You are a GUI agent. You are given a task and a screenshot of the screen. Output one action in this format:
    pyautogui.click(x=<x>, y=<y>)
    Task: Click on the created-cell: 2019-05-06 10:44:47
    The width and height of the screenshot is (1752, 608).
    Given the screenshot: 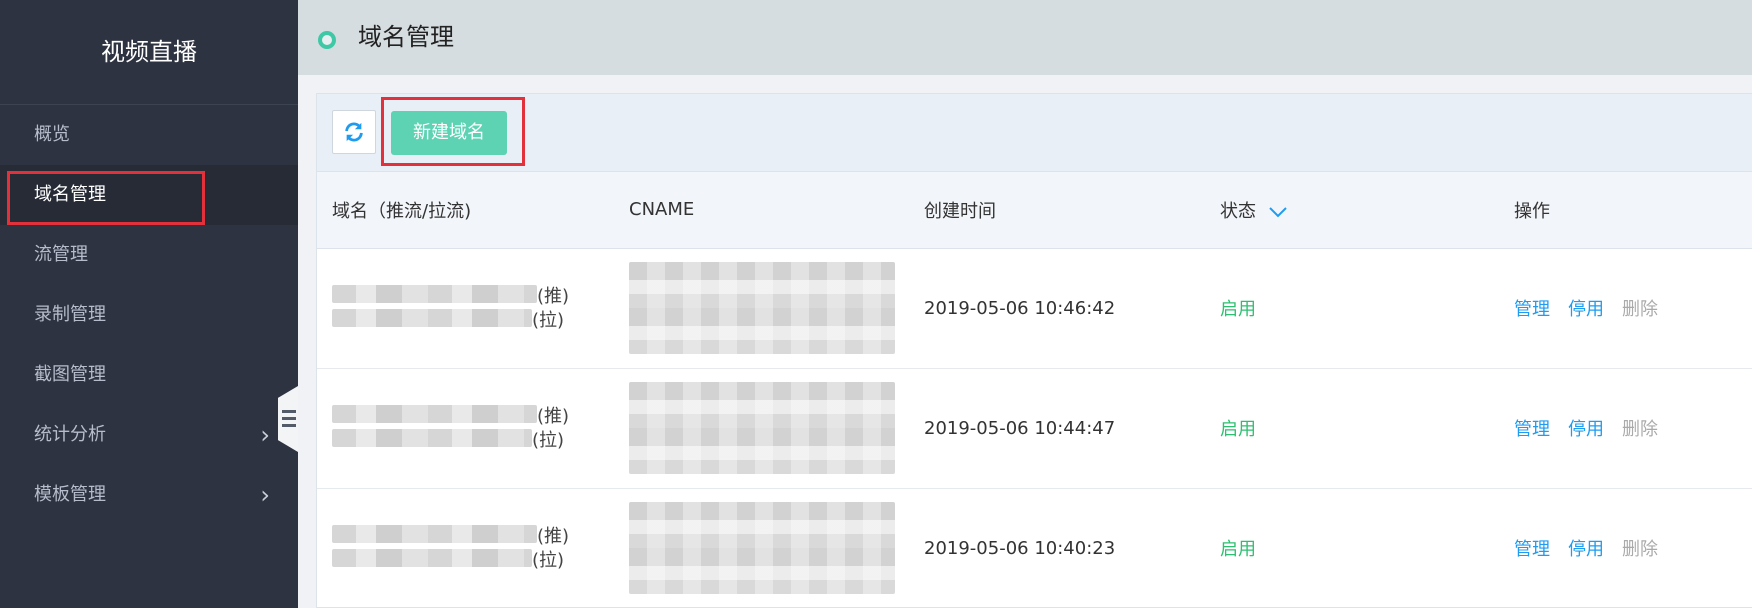 What is the action you would take?
    pyautogui.click(x=1020, y=428)
    